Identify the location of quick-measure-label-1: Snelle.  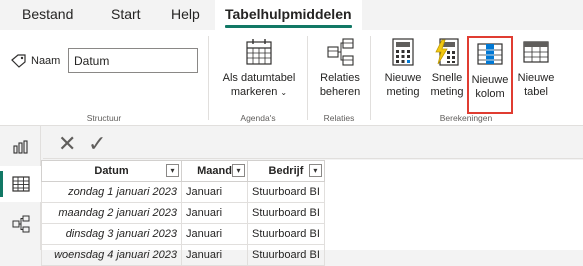
(447, 78).